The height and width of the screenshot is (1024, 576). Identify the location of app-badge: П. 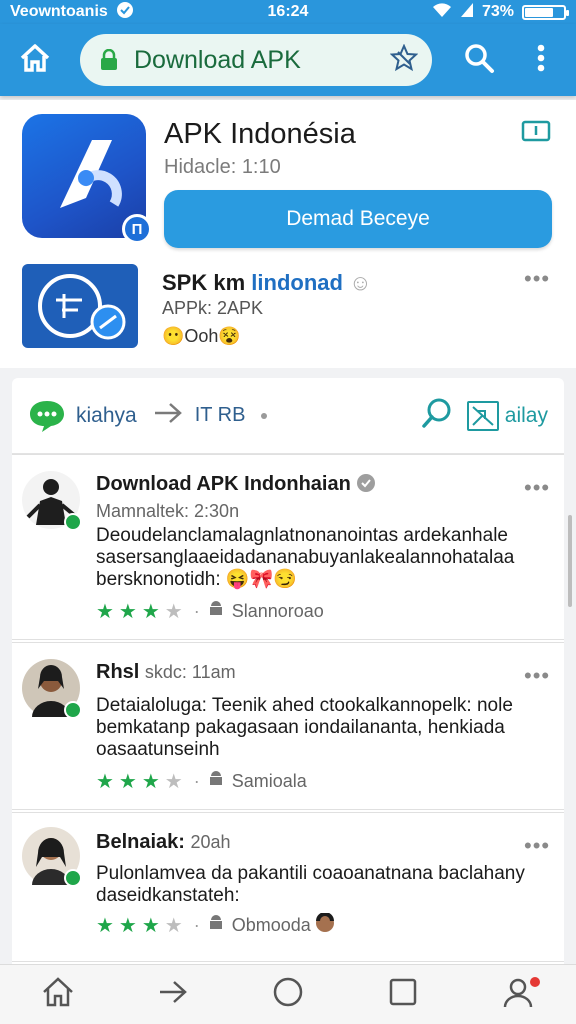
(137, 229).